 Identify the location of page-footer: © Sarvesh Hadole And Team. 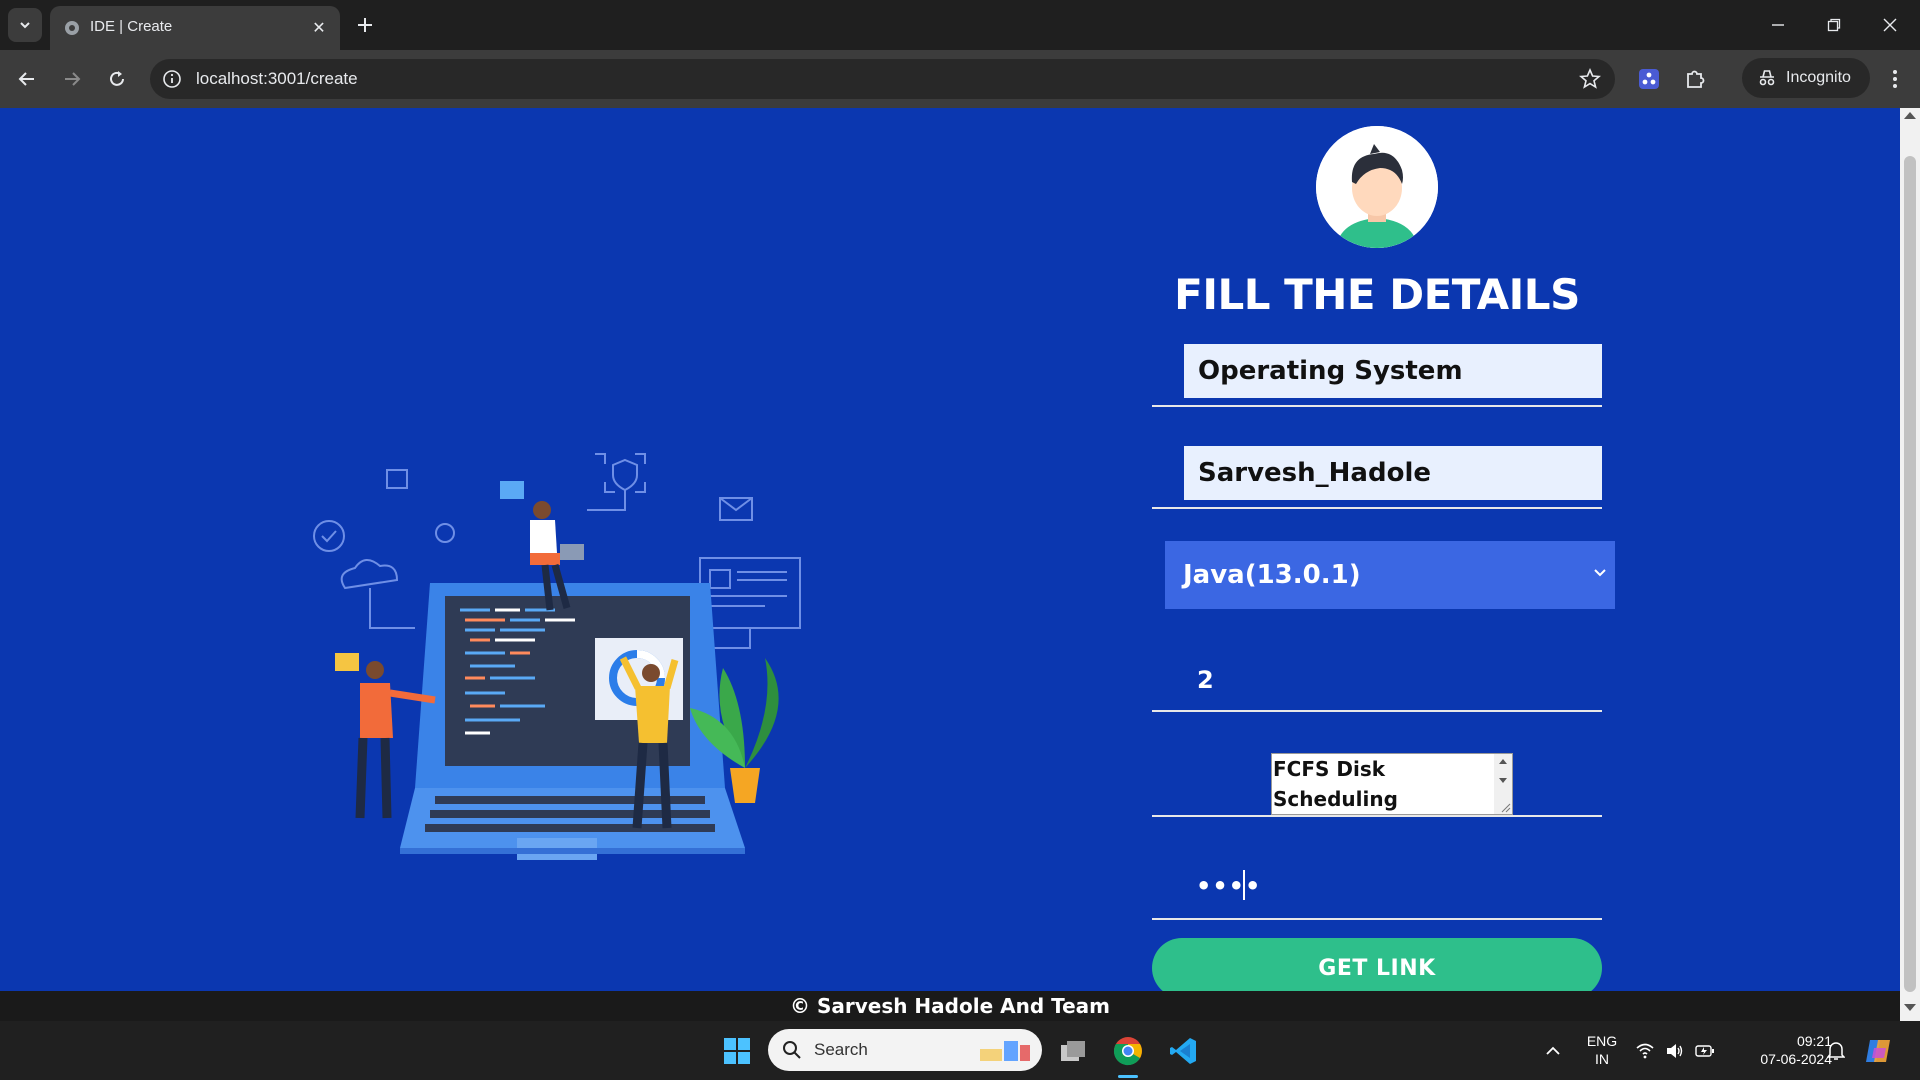
(950, 1006).